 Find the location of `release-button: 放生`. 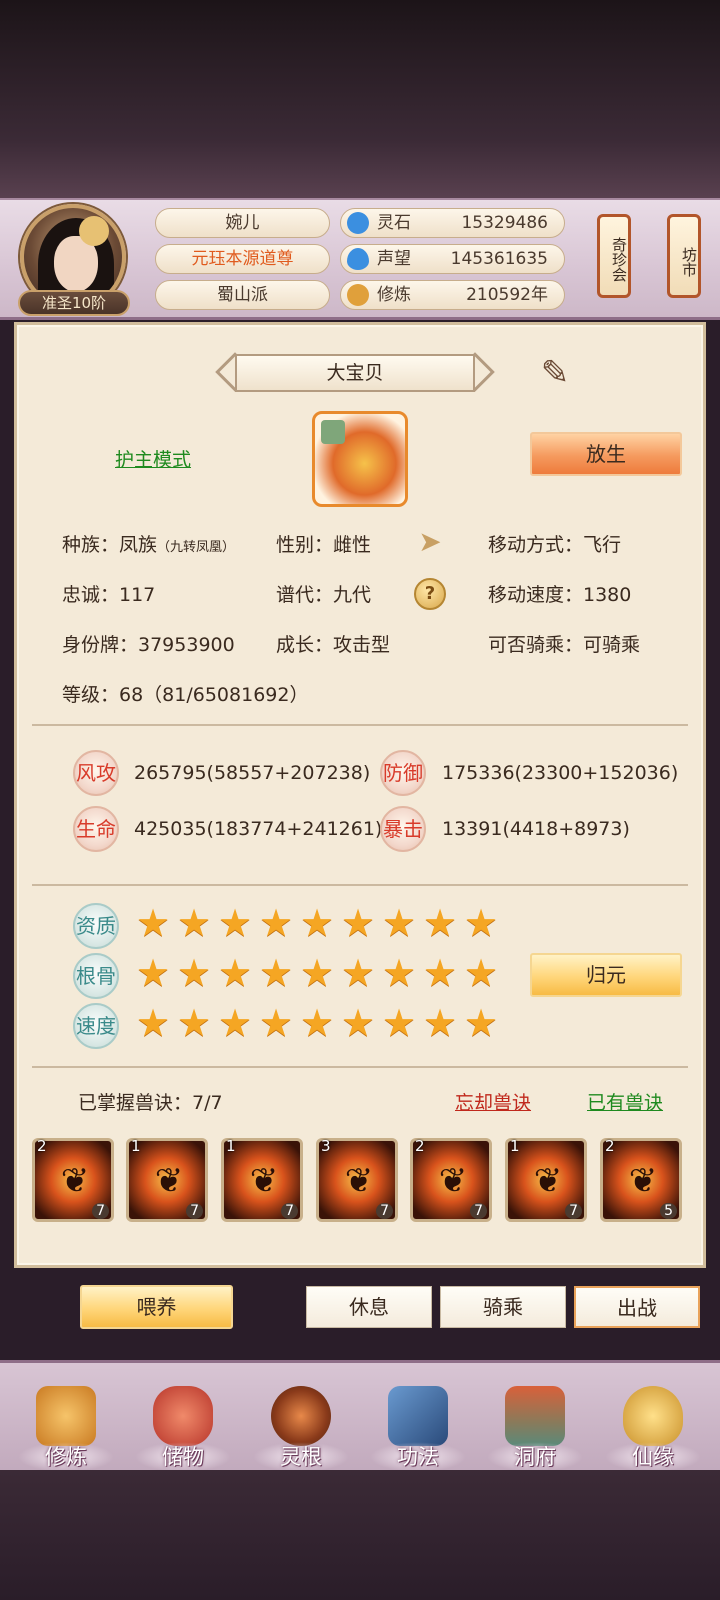

release-button: 放生 is located at coordinates (606, 454).